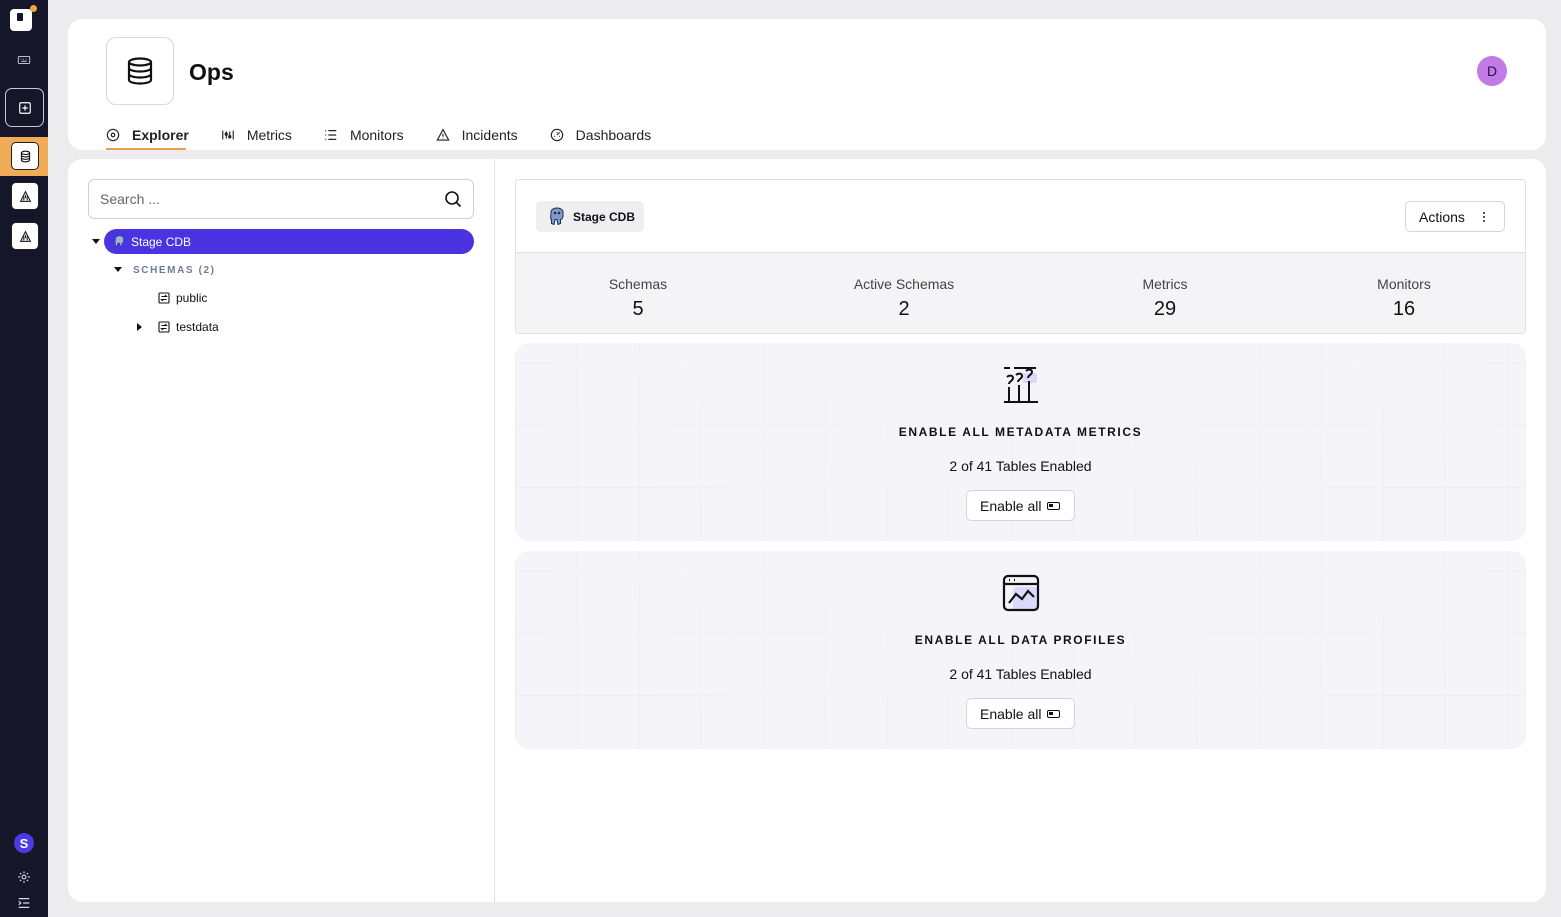  Describe the element at coordinates (24, 107) in the screenshot. I see `add-widget-button` at that location.